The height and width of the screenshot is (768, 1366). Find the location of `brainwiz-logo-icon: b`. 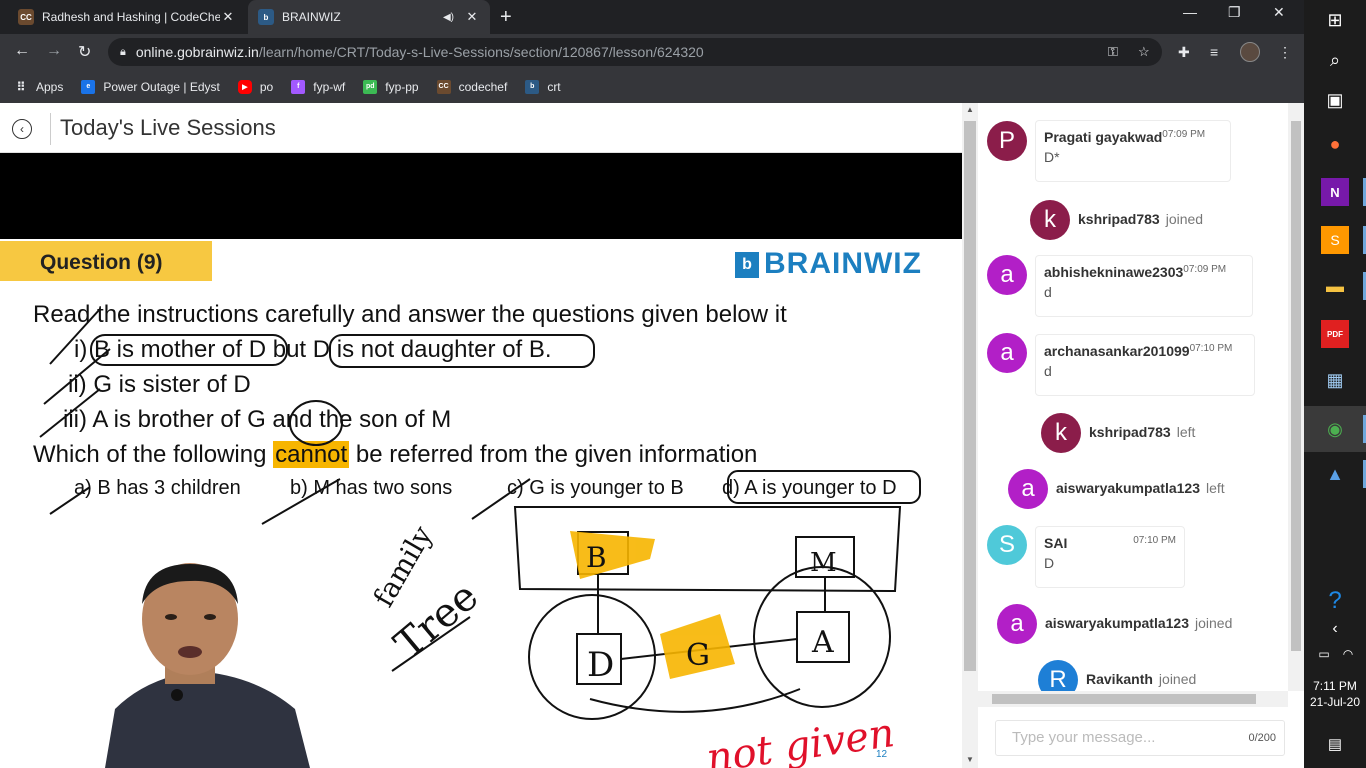

brainwiz-logo-icon: b is located at coordinates (747, 265).